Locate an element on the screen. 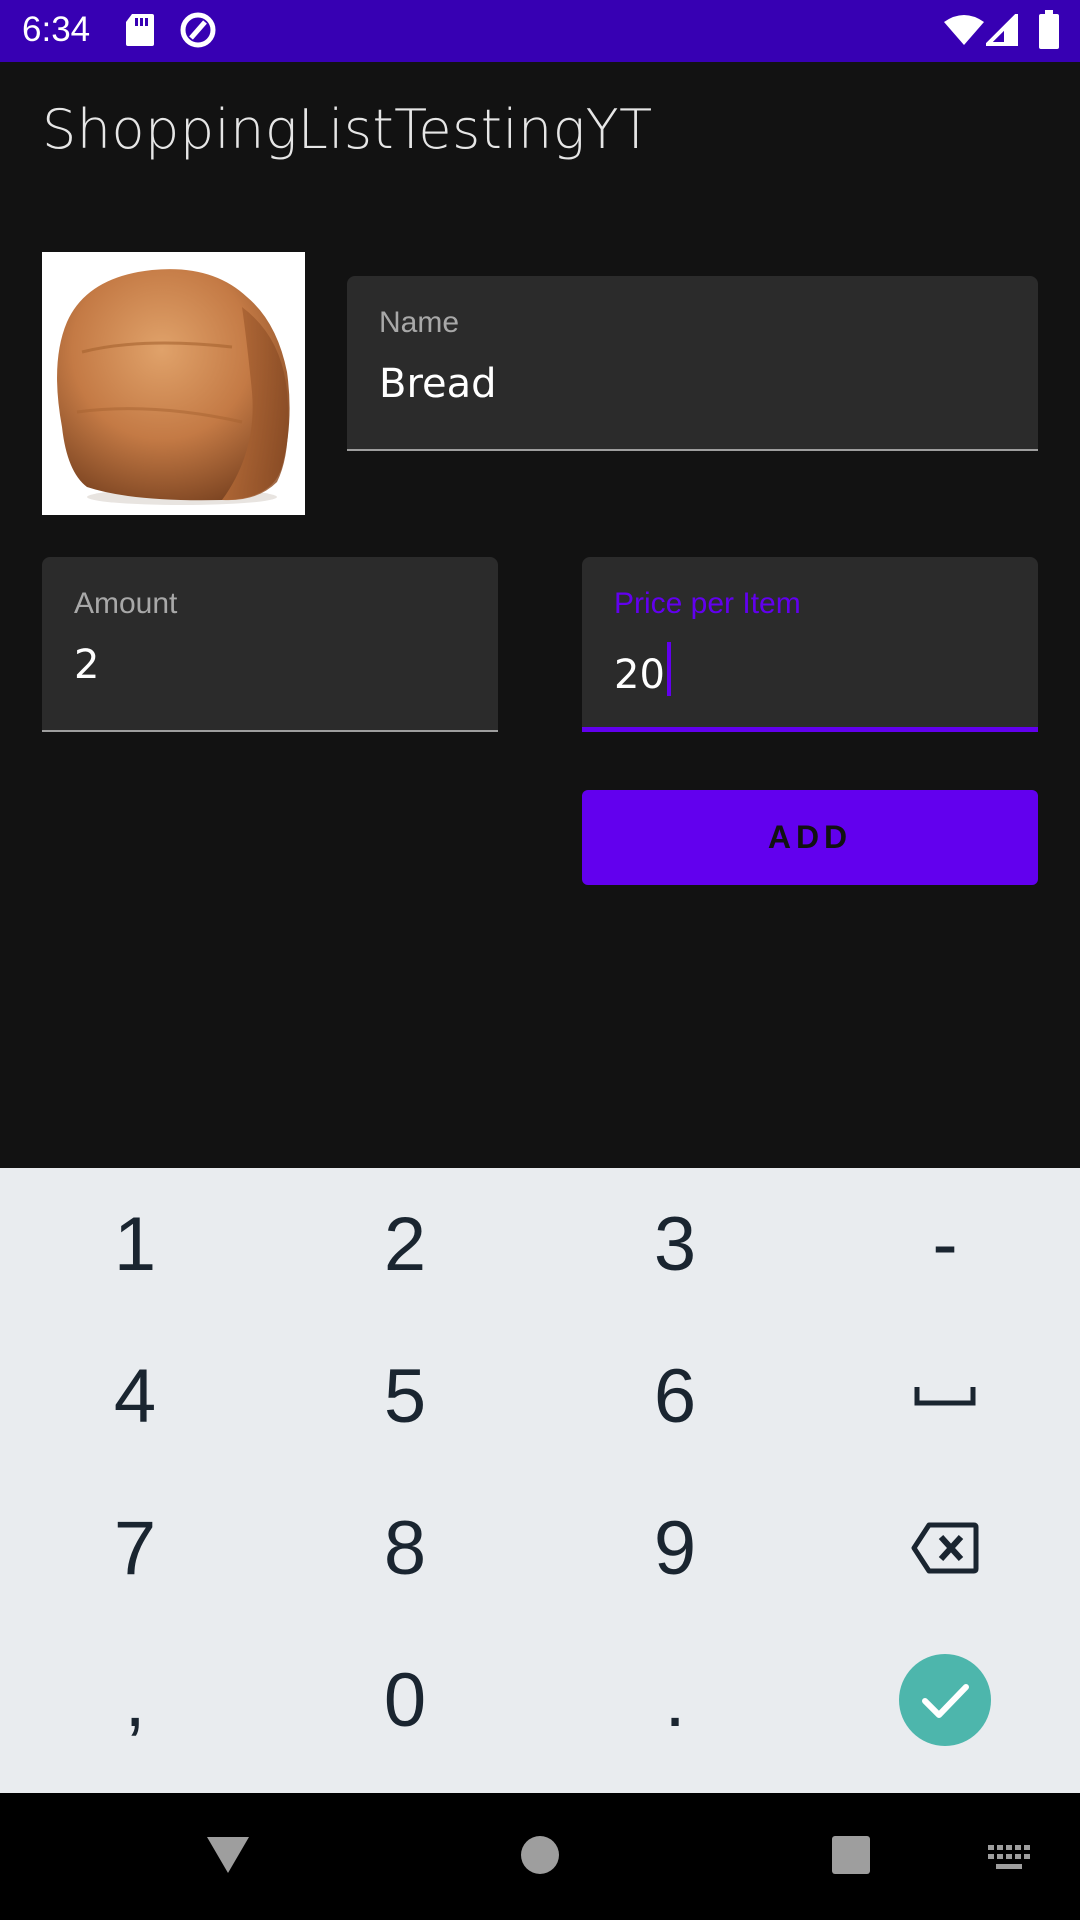 Image resolution: width=1080 pixels, height=1920 pixels. amount-field-value: 2 is located at coordinates (87, 665).